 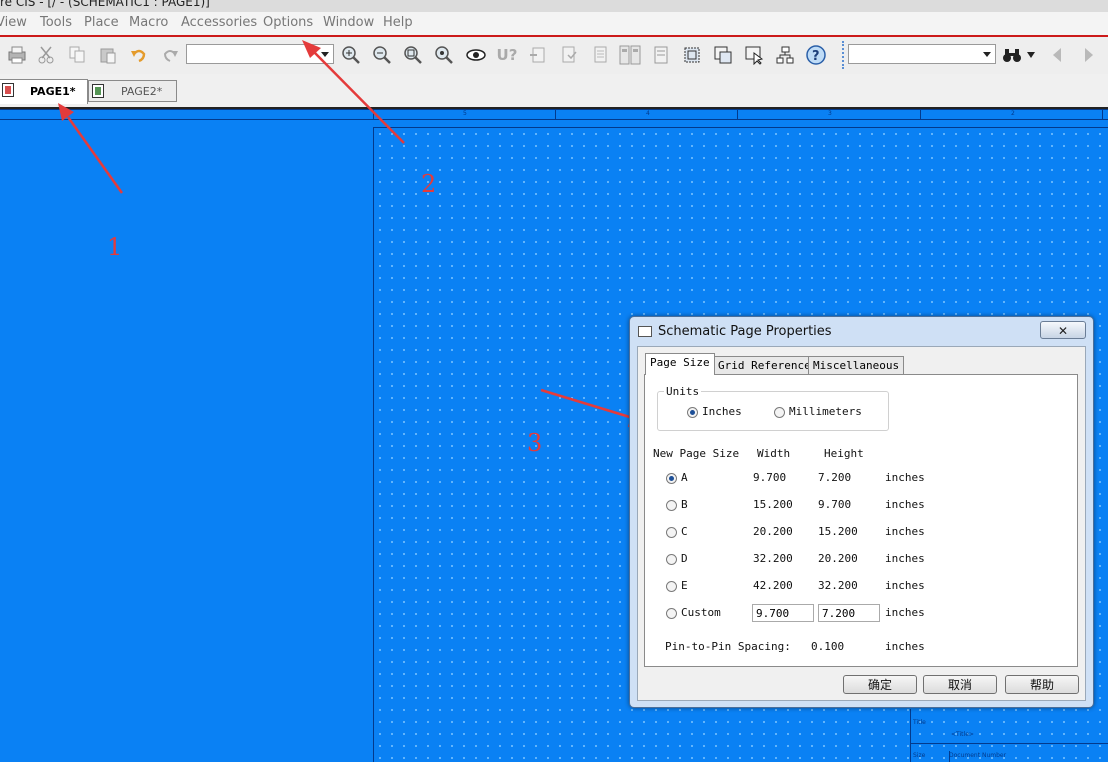 I want to click on ruler-number: 2, so click(x=1013, y=113).